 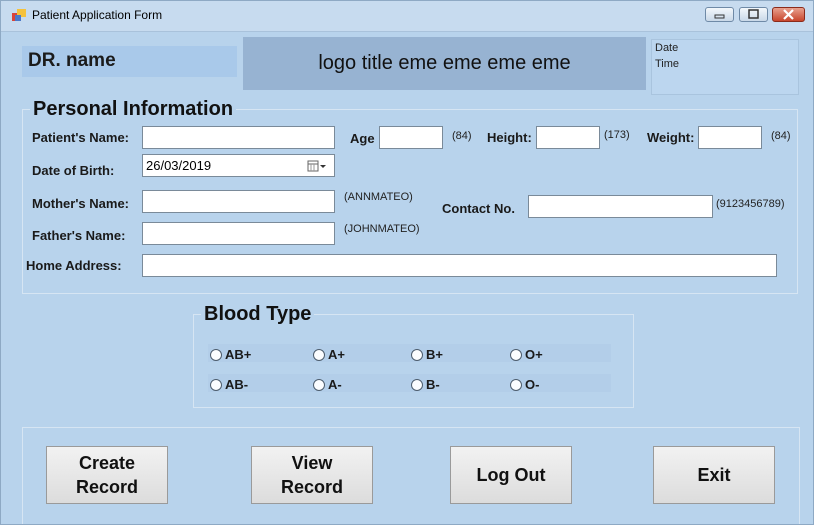 I want to click on calendar-dropdown-icon, so click(x=318, y=166).